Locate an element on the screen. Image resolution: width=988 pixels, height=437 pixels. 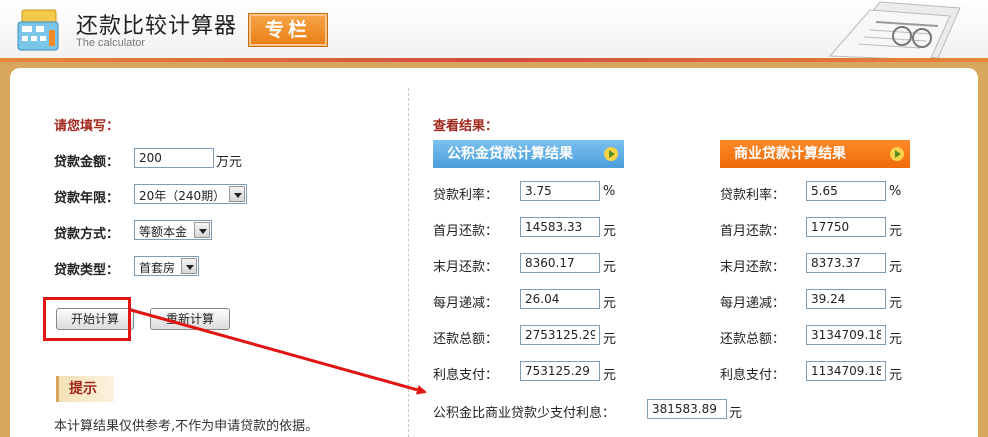
page-title: 还款比较计算器 is located at coordinates (157, 26).